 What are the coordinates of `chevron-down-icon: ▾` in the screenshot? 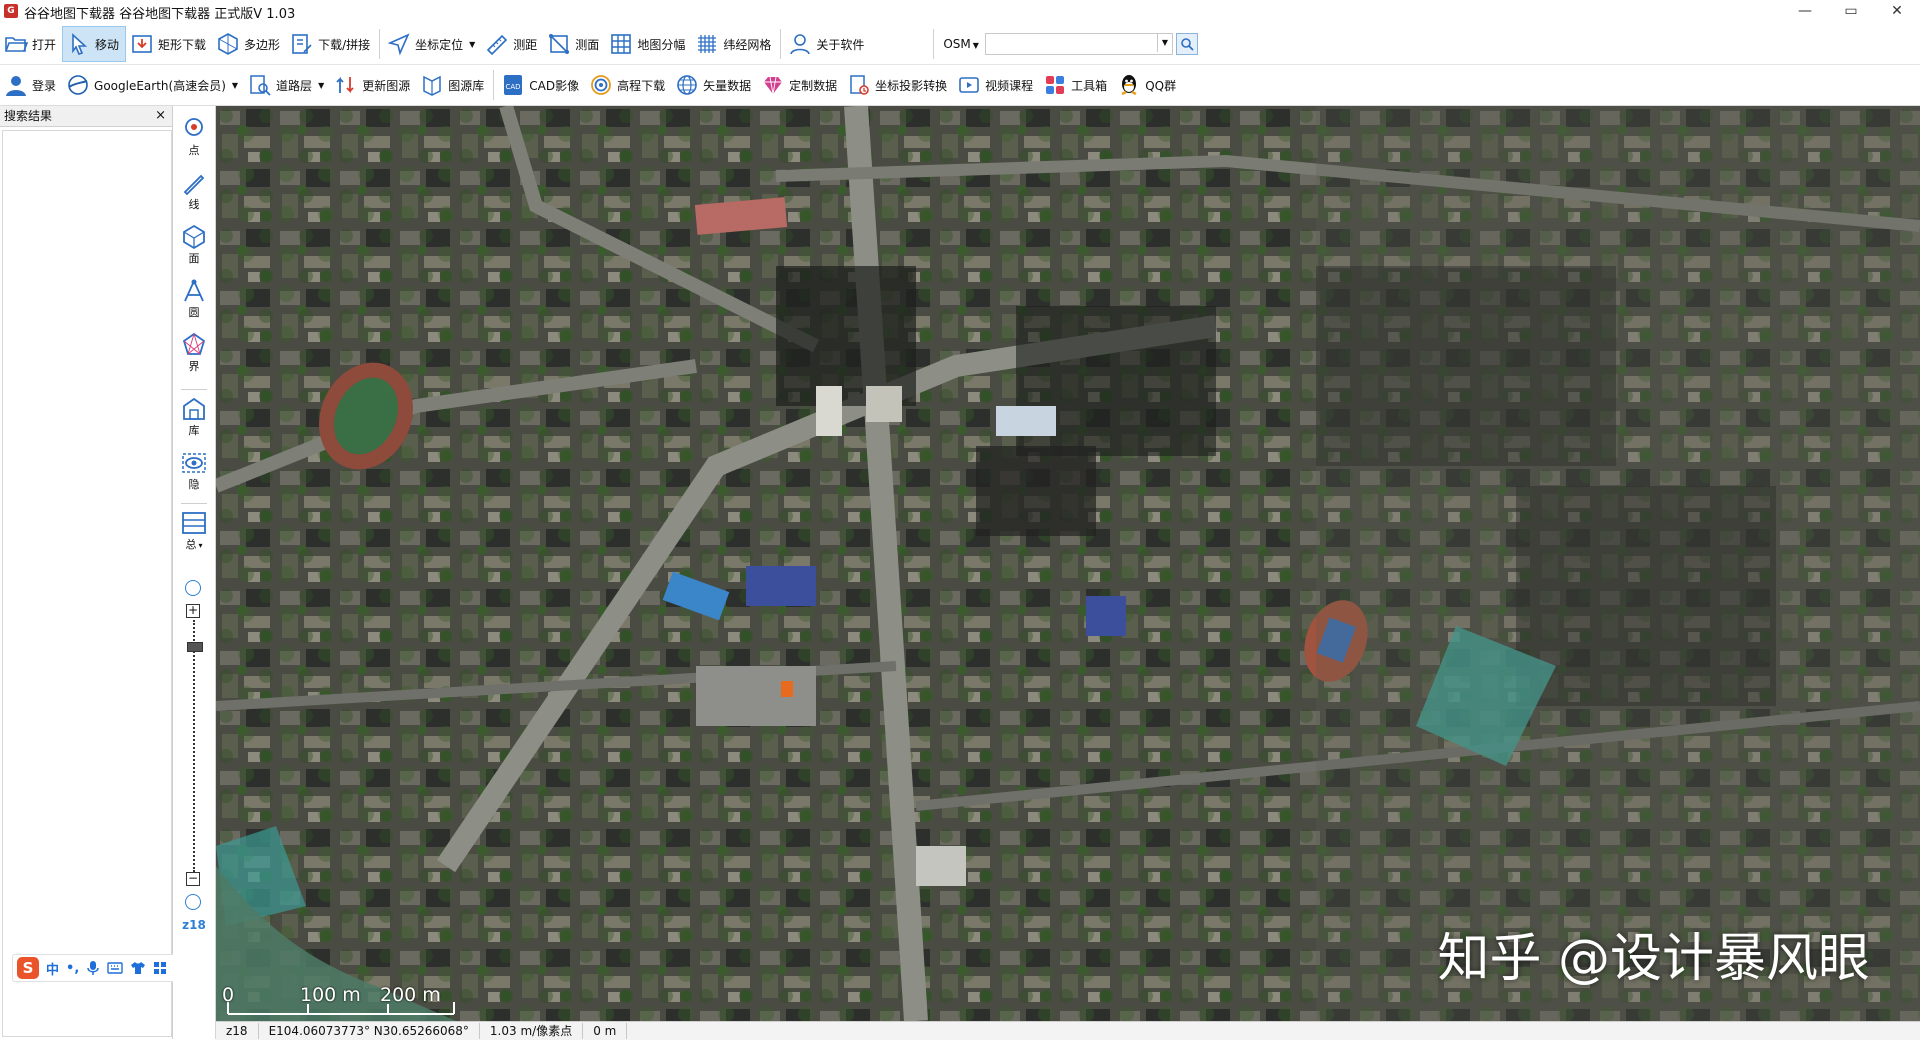 It's located at (200, 545).